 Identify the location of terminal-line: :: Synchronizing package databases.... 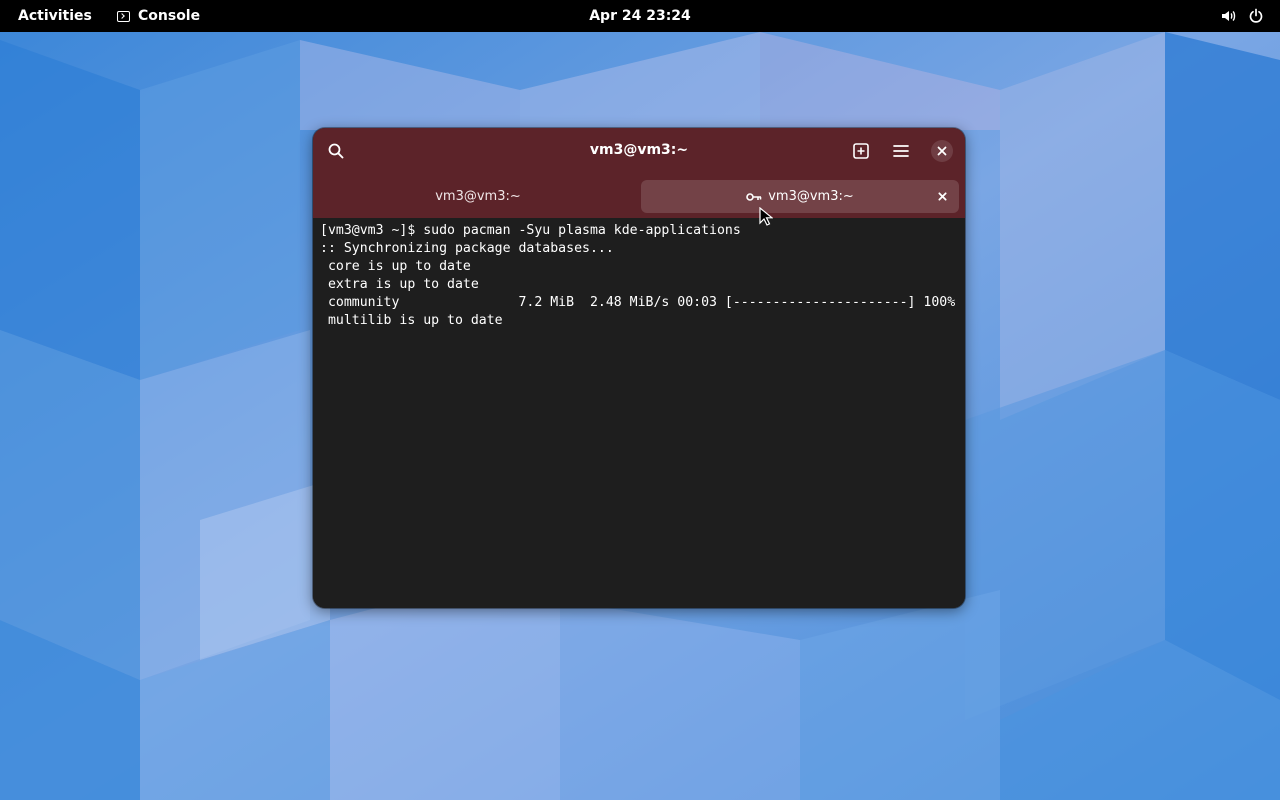
(467, 248).